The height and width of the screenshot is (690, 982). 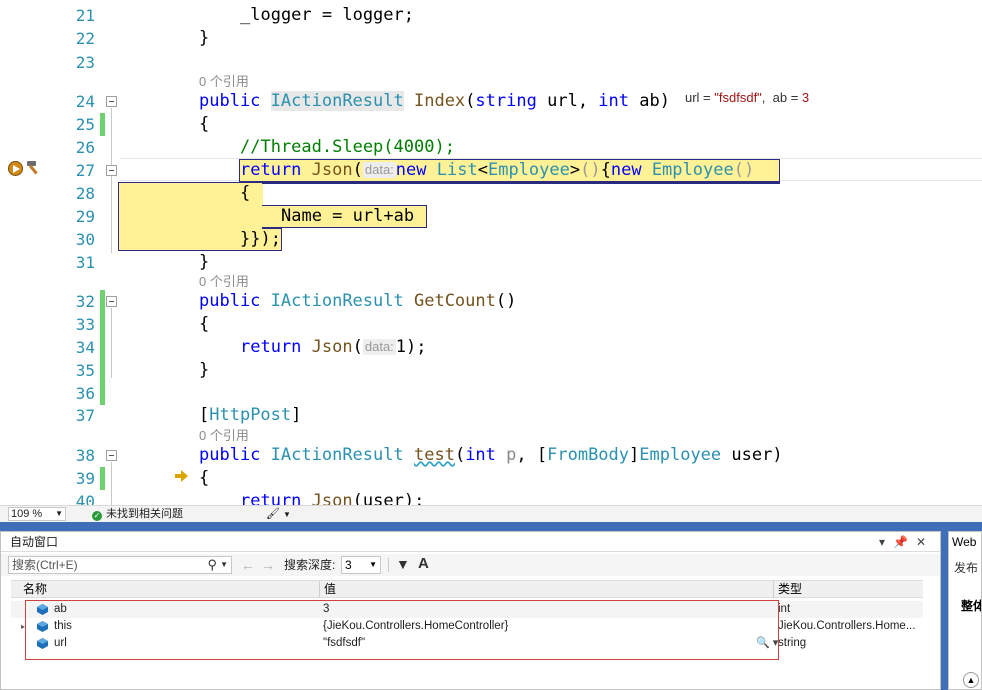 What do you see at coordinates (470, 565) in the screenshot?
I see `autos-toolbar: 搜索(Ctrl+E) ⚲ ▼ ←→ 搜索深度: 3 ▼ ▼ A` at bounding box center [470, 565].